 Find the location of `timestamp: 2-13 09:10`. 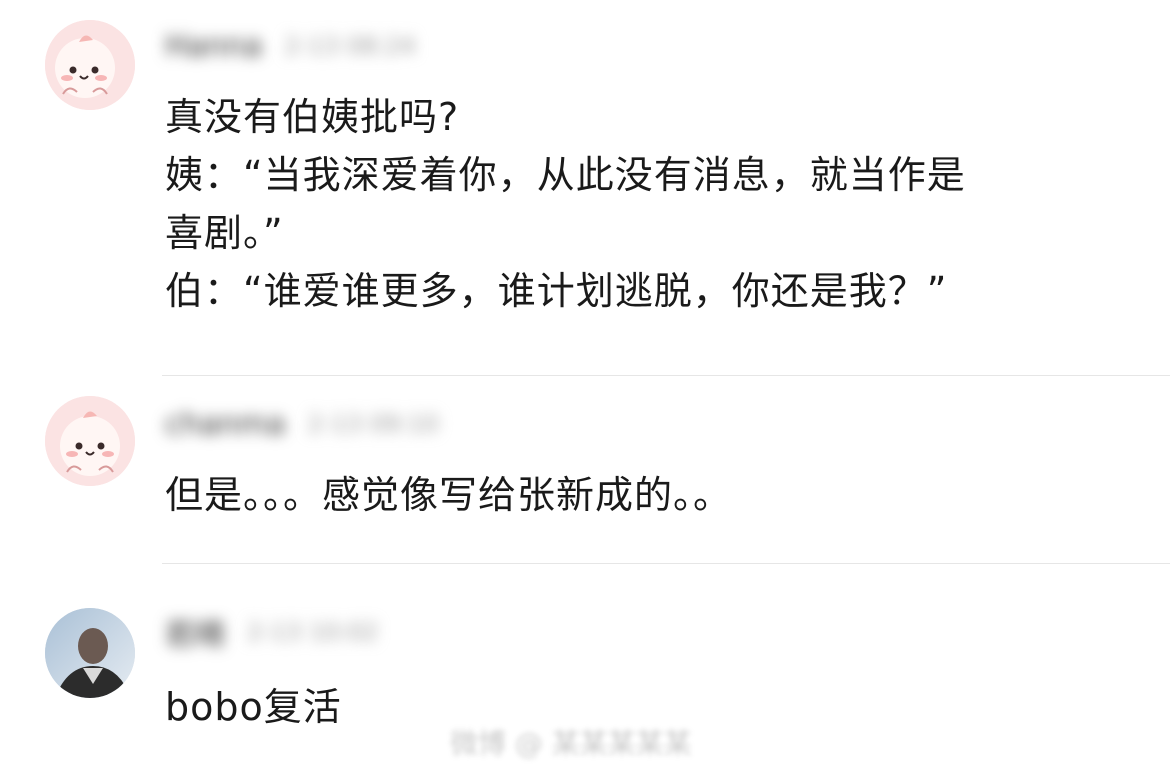

timestamp: 2-13 09:10 is located at coordinates (373, 424).